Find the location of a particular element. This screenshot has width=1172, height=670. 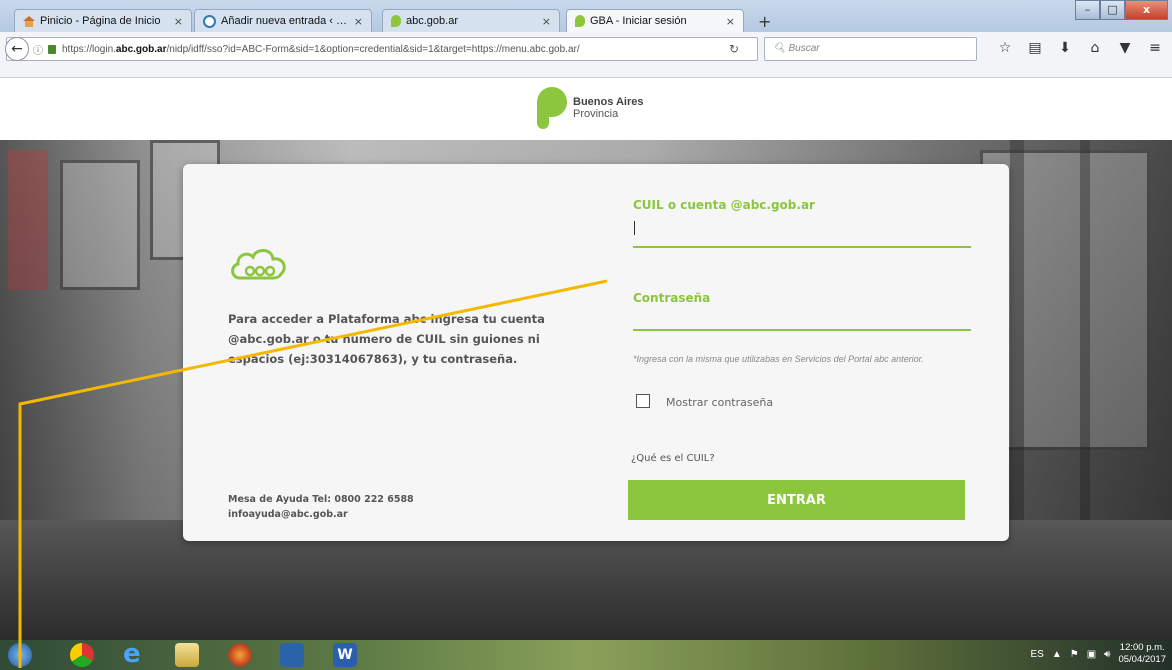

menu-icon: ≡ is located at coordinates (1155, 48).